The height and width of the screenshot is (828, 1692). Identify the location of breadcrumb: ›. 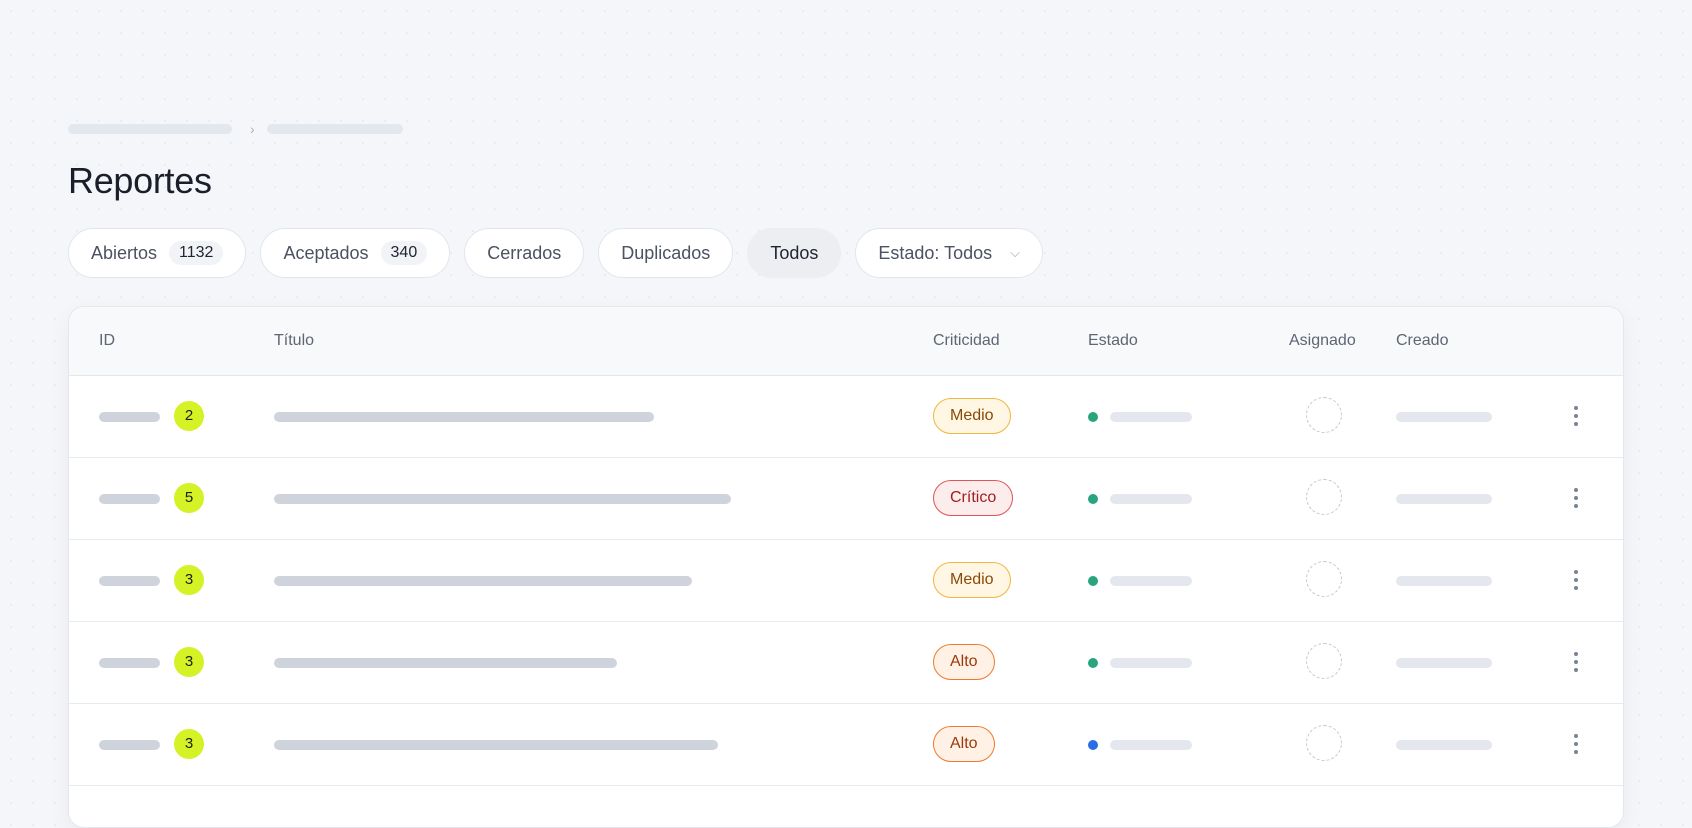
(235, 129).